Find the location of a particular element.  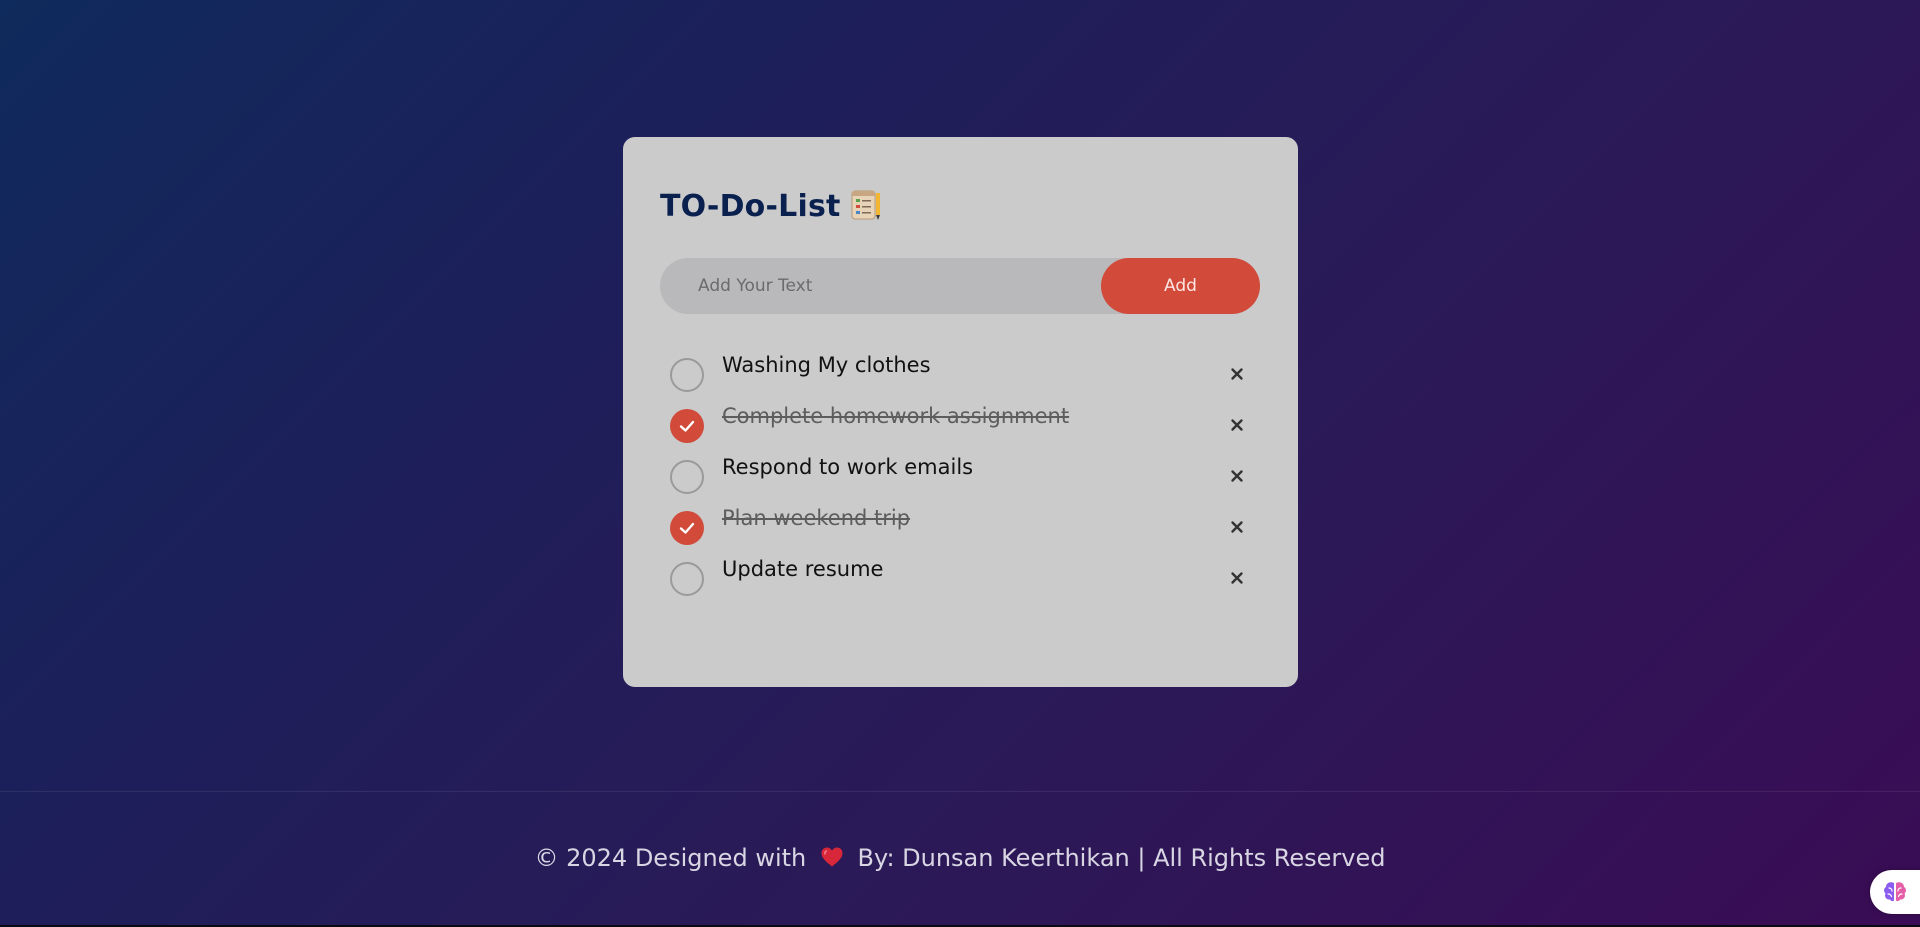

footer-divider is located at coordinates (960, 791).